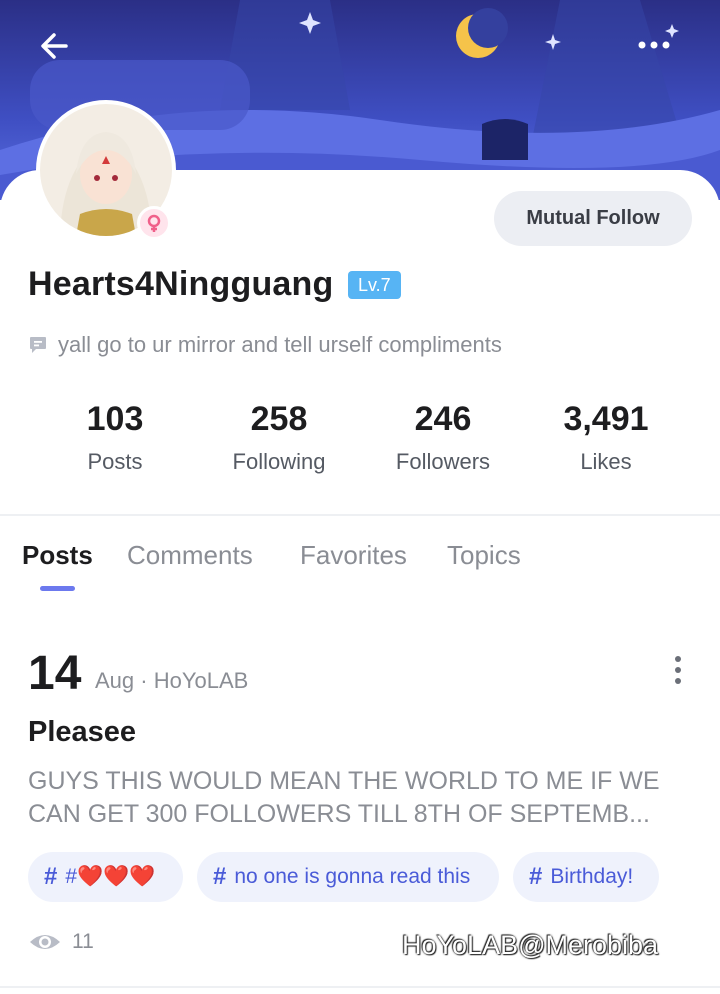  Describe the element at coordinates (57, 555) in the screenshot. I see `tab-posts: Posts` at that location.